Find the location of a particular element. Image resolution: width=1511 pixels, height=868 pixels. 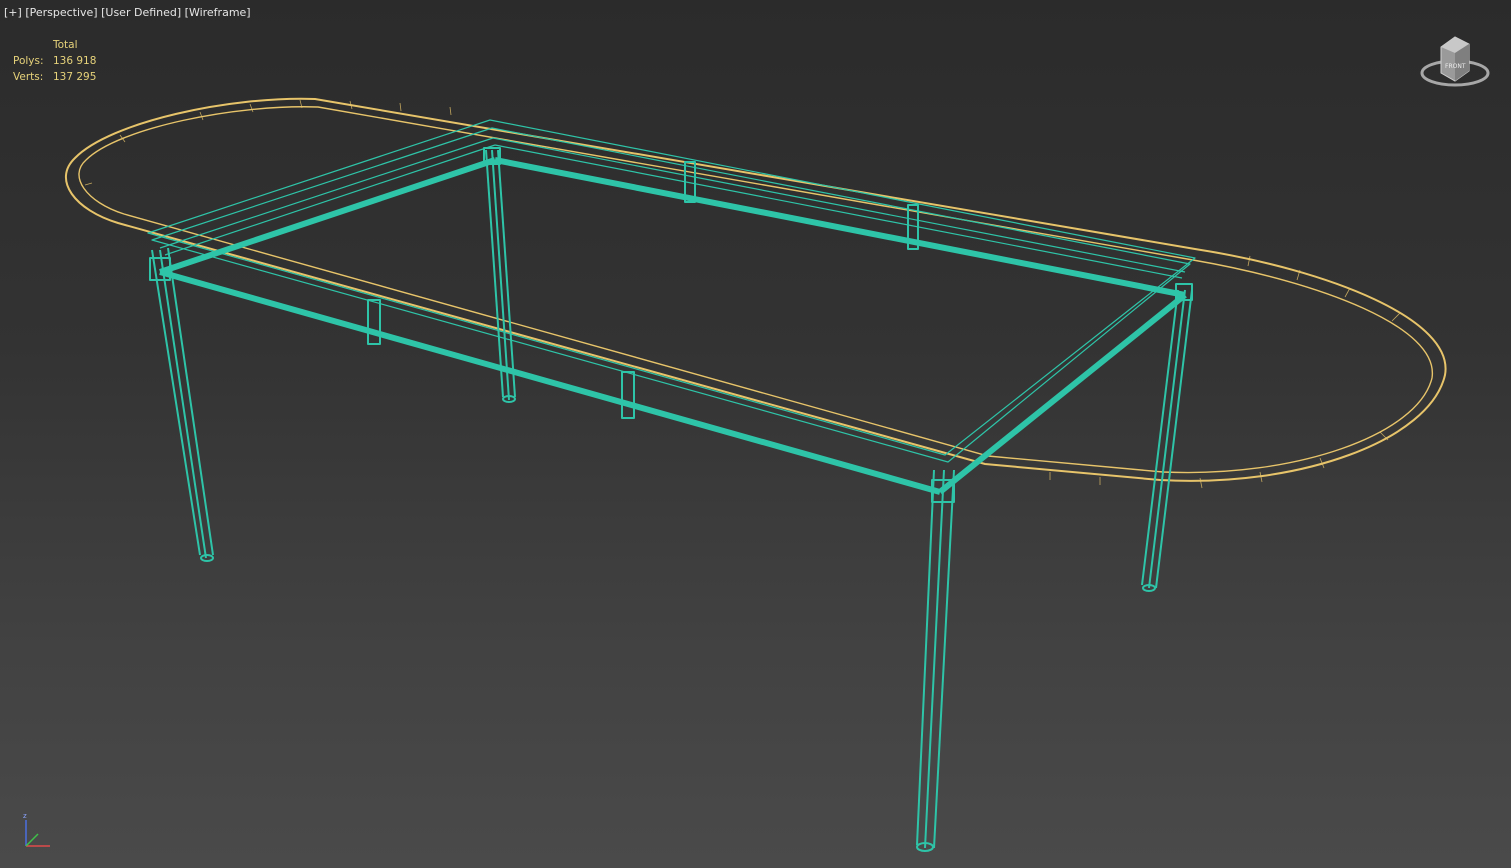

table-leg-front-right is located at coordinates (935, 660).